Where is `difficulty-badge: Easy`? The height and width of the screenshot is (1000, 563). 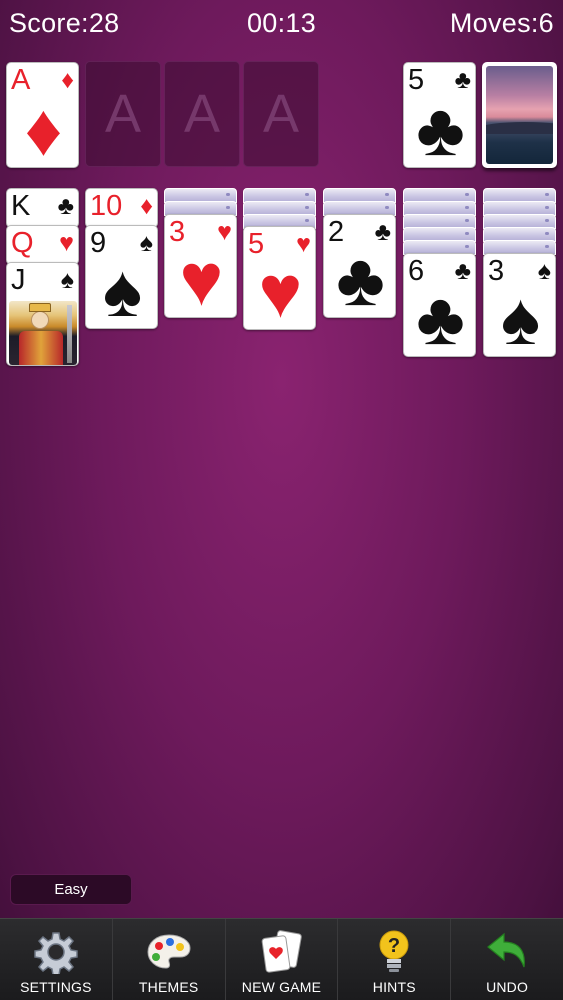
difficulty-badge: Easy is located at coordinates (71, 889).